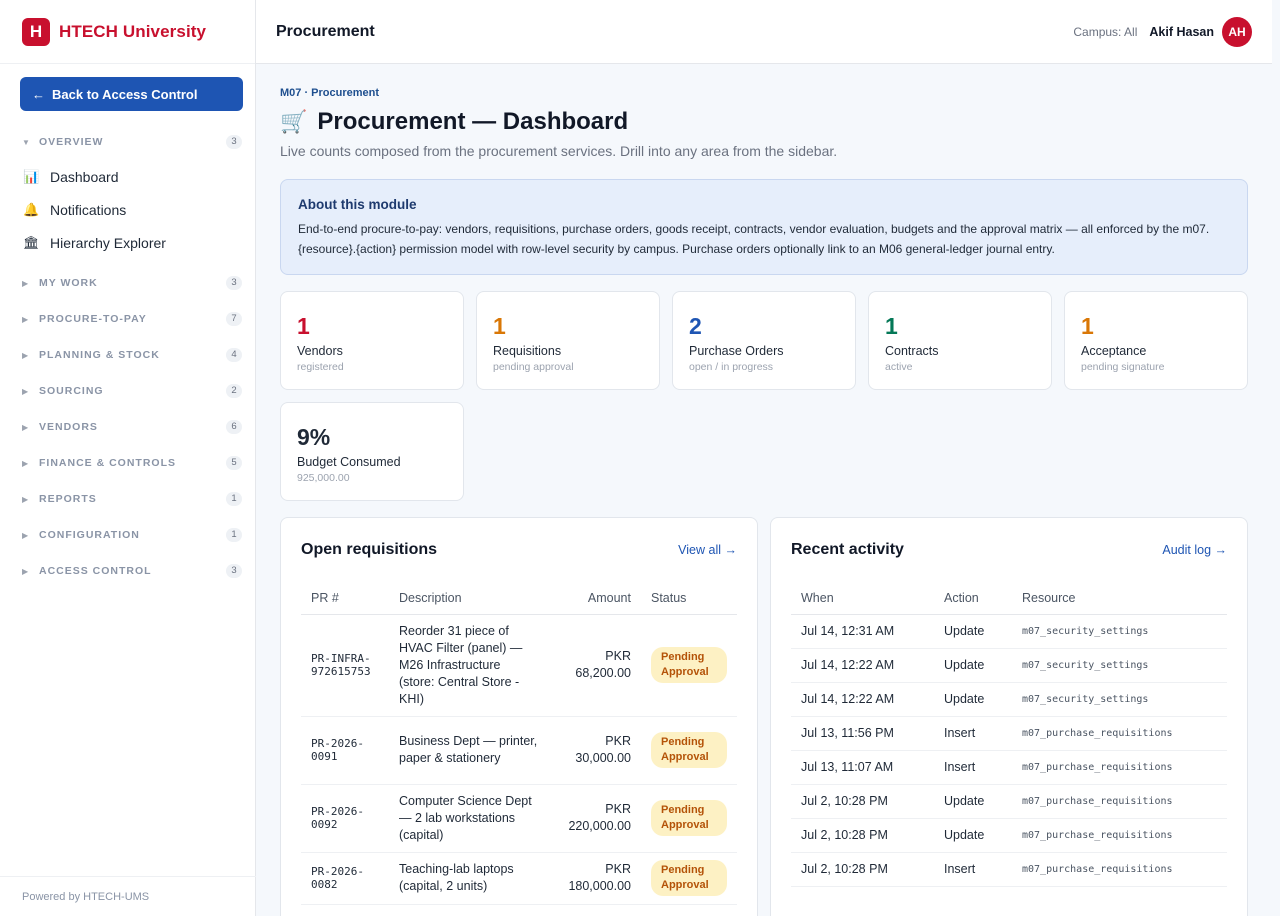  I want to click on section-count: 6, so click(234, 427).